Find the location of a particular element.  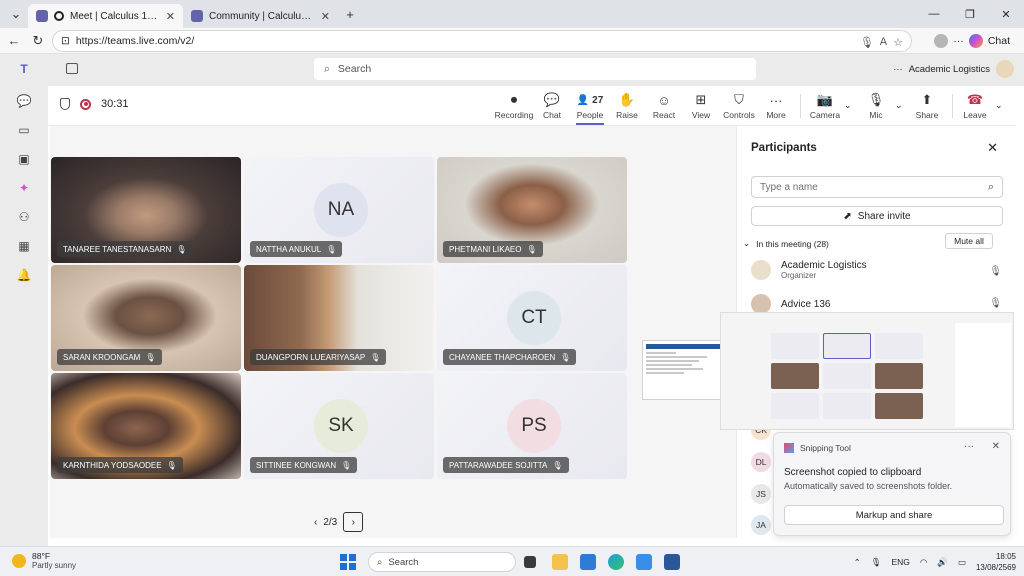

task-view-icon is located at coordinates (530, 562).